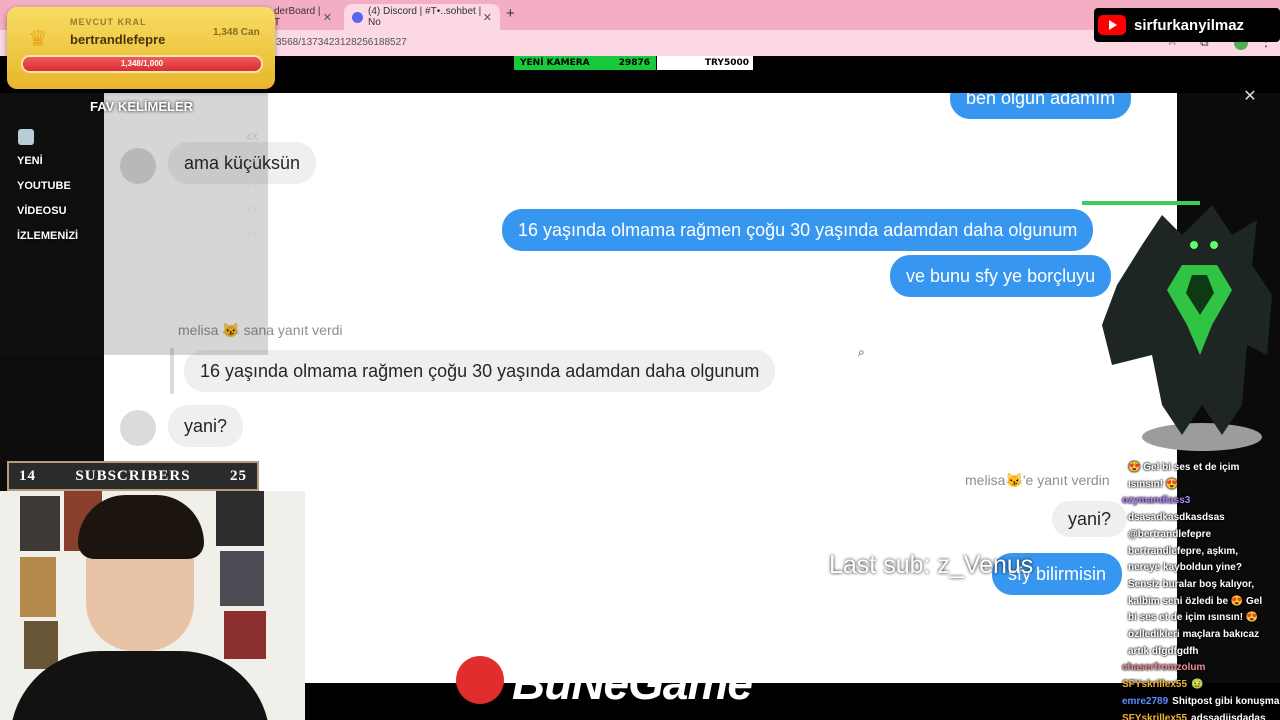  Describe the element at coordinates (118, 39) in the screenshot. I see `king-name: bertrandlefepre` at that location.